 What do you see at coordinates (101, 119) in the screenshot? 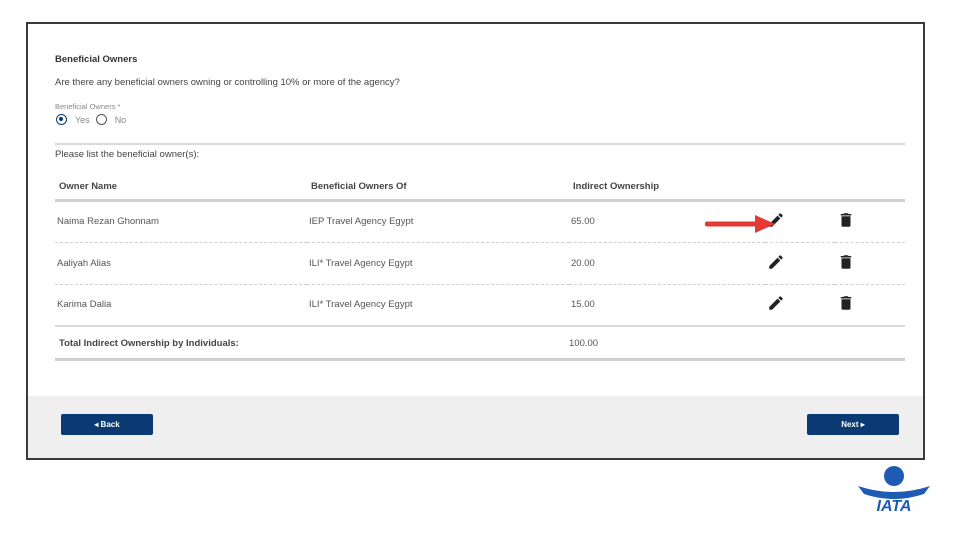
I see `radio-no` at bounding box center [101, 119].